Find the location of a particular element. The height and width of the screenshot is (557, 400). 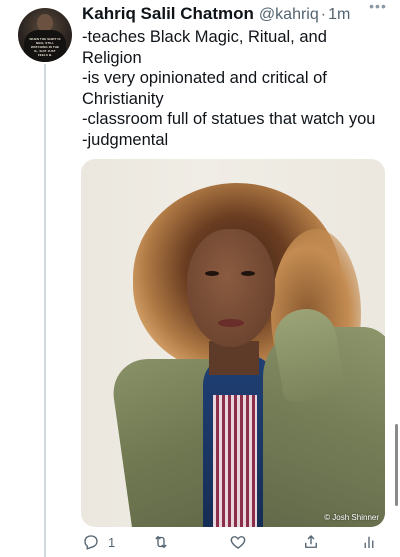

photo-credit: © Josh Shinner is located at coordinates (351, 517).